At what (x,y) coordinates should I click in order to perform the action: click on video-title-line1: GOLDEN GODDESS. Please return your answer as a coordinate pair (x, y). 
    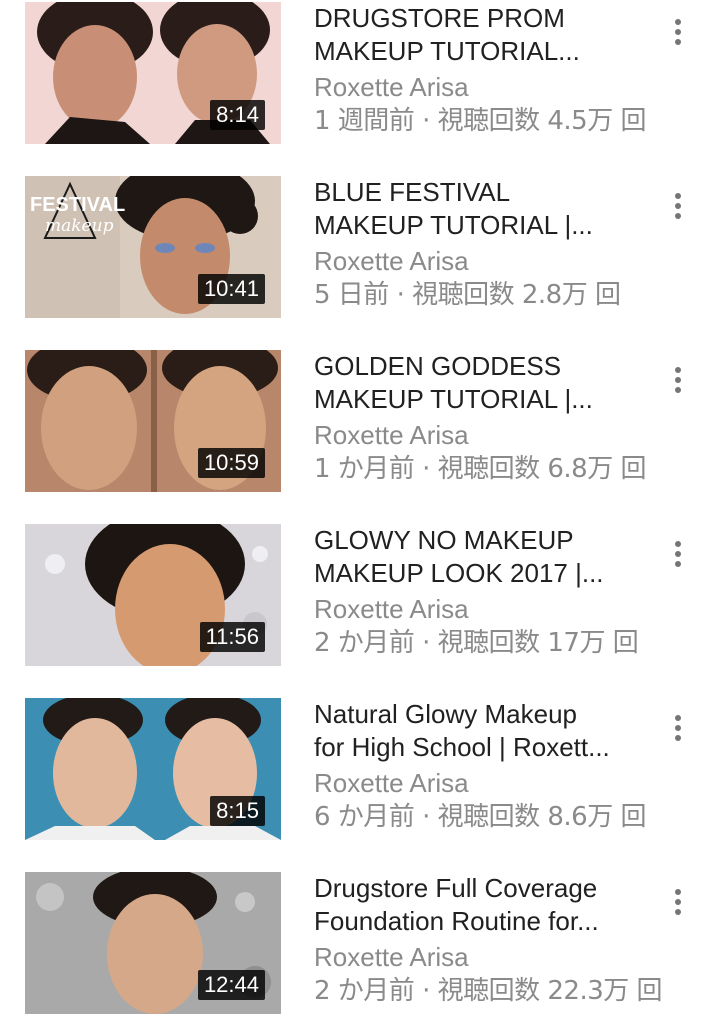
    Looking at the image, I should click on (438, 366).